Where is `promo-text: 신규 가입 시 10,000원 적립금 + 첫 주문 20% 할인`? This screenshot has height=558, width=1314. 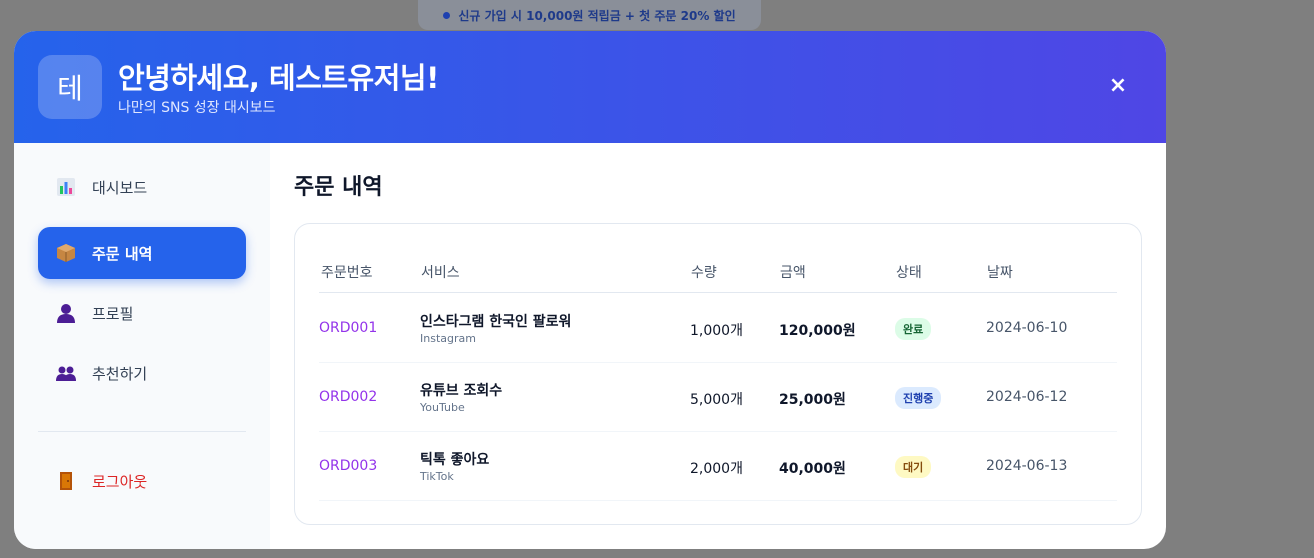 promo-text: 신규 가입 시 10,000원 적립금 + 첫 주문 20% 할인 is located at coordinates (597, 15).